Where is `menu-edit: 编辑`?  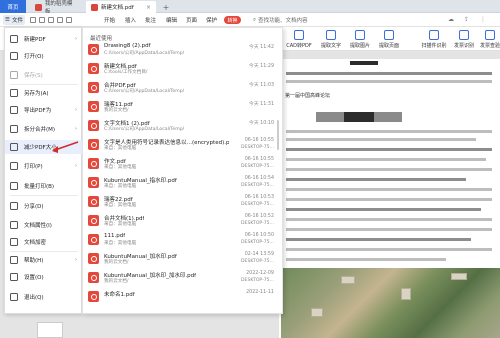
menu-edit: 编辑 is located at coordinates (171, 20).